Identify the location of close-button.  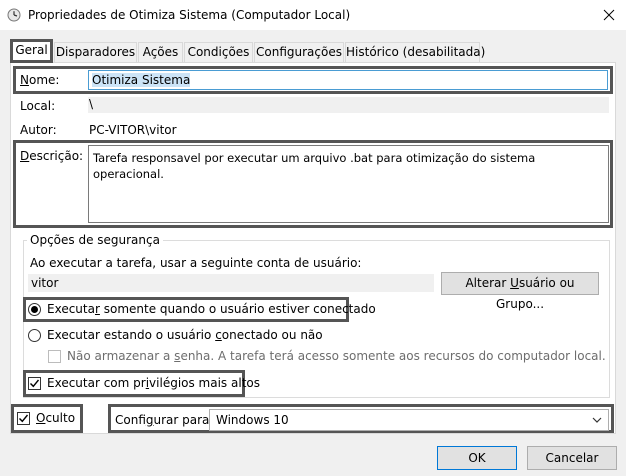
(609, 15).